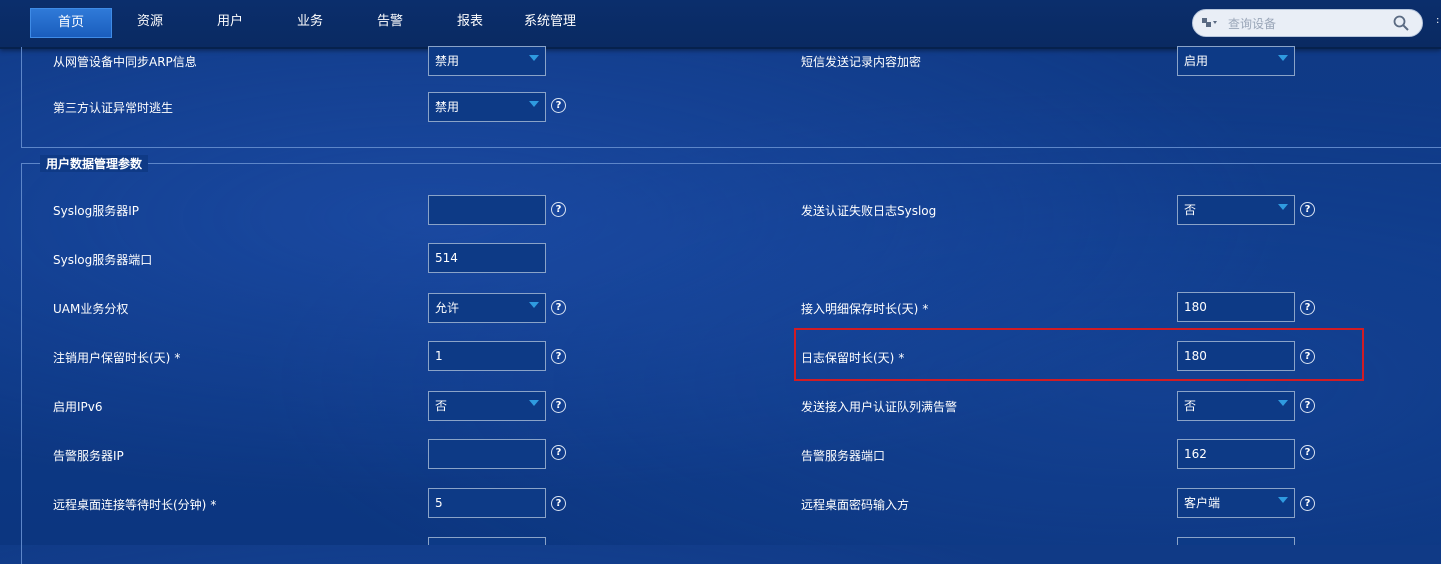 This screenshot has width=1441, height=564. What do you see at coordinates (1438, 20) in the screenshot?
I see `edge-handle: :` at bounding box center [1438, 20].